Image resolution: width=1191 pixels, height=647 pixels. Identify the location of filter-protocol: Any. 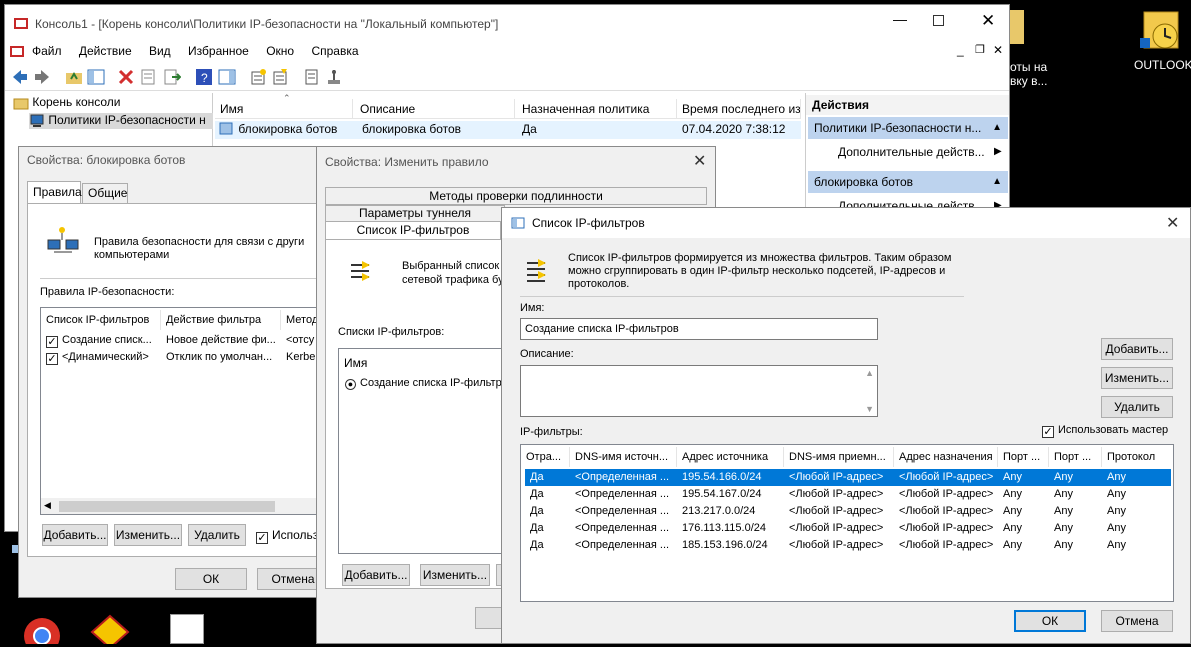
(1116, 511).